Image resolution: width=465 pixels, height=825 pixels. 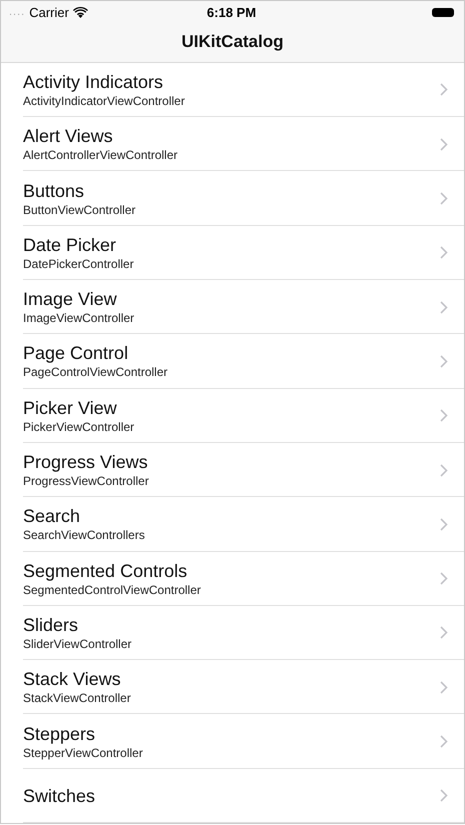 I want to click on item-subtitle: PageControlViewController, so click(x=96, y=372).